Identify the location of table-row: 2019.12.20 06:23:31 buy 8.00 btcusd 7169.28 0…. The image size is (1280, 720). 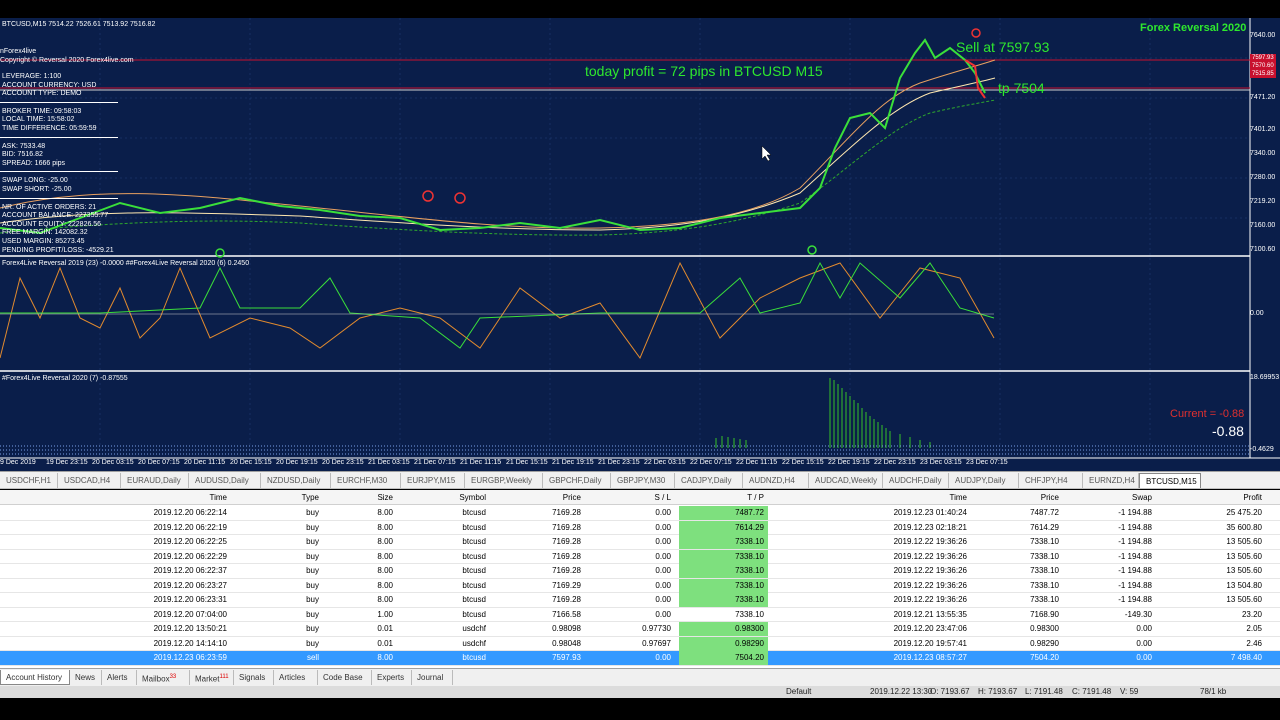
(640, 600).